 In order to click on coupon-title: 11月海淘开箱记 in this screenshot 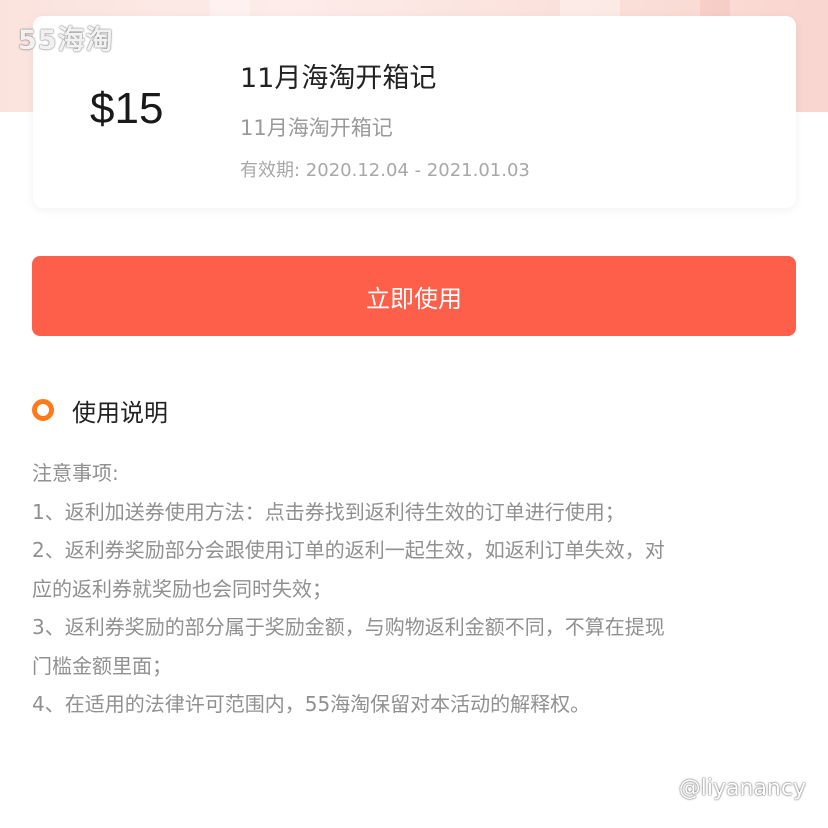, I will do `click(338, 78)`.